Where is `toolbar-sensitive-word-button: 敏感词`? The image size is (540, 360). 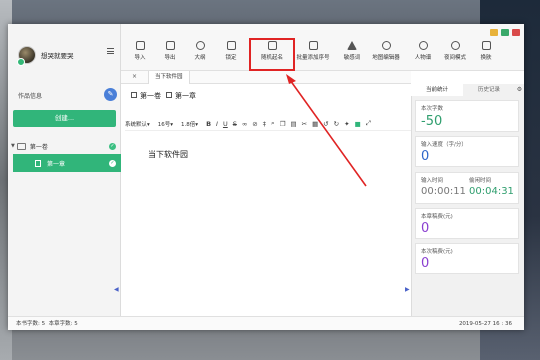
toolbar-sensitive-word-button: 敏感词 is located at coordinates (352, 51).